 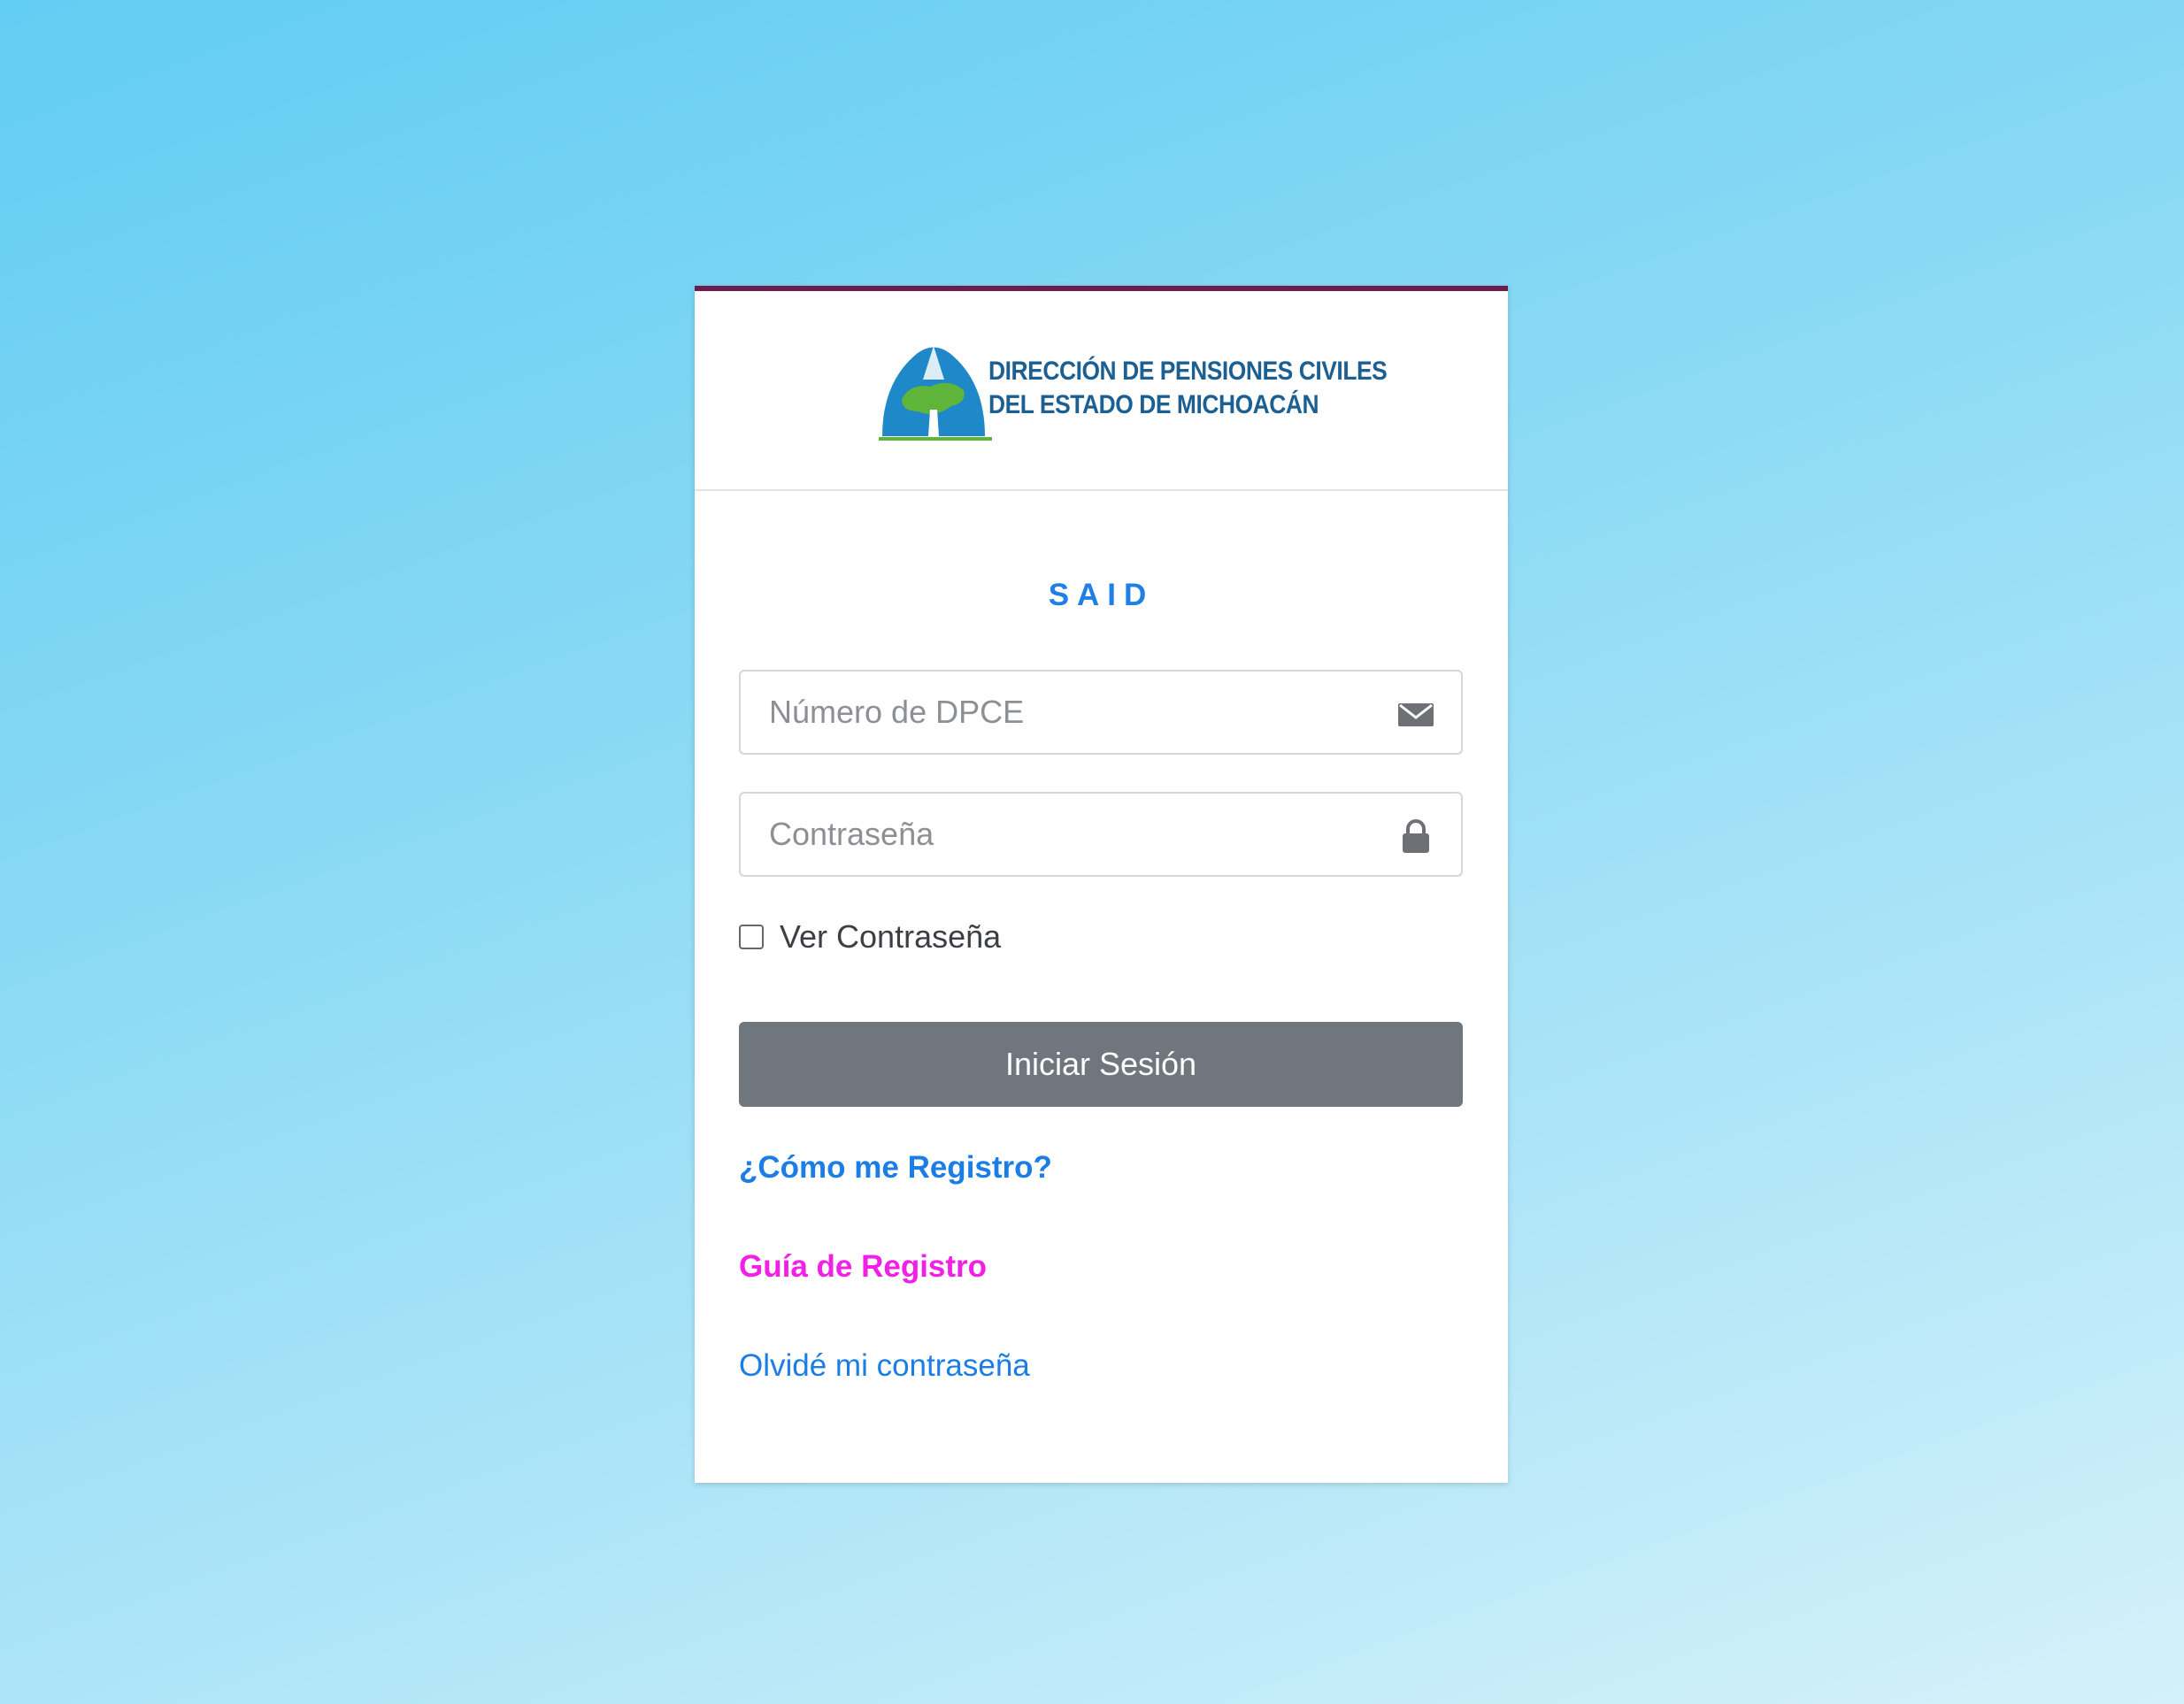 I want to click on lock-icon, so click(x=1415, y=836).